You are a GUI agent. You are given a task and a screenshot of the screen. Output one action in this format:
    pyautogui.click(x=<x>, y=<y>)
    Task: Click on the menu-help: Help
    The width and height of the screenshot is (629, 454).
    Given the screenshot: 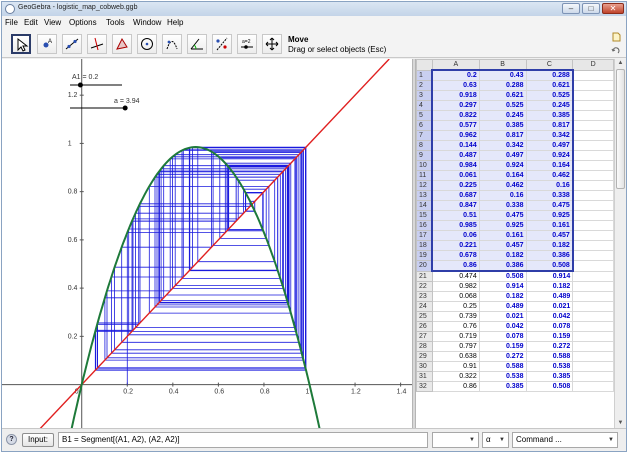 What is the action you would take?
    pyautogui.click(x=175, y=22)
    